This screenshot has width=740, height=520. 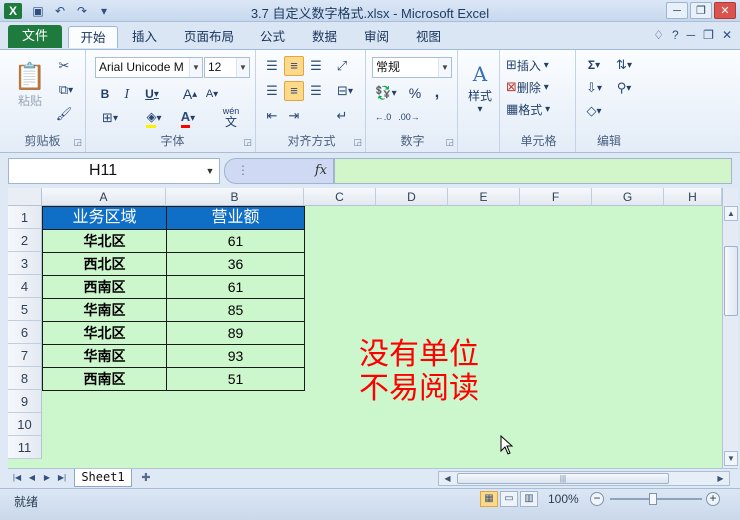 I want to click on format-painter-button: 🖌, so click(x=64, y=114).